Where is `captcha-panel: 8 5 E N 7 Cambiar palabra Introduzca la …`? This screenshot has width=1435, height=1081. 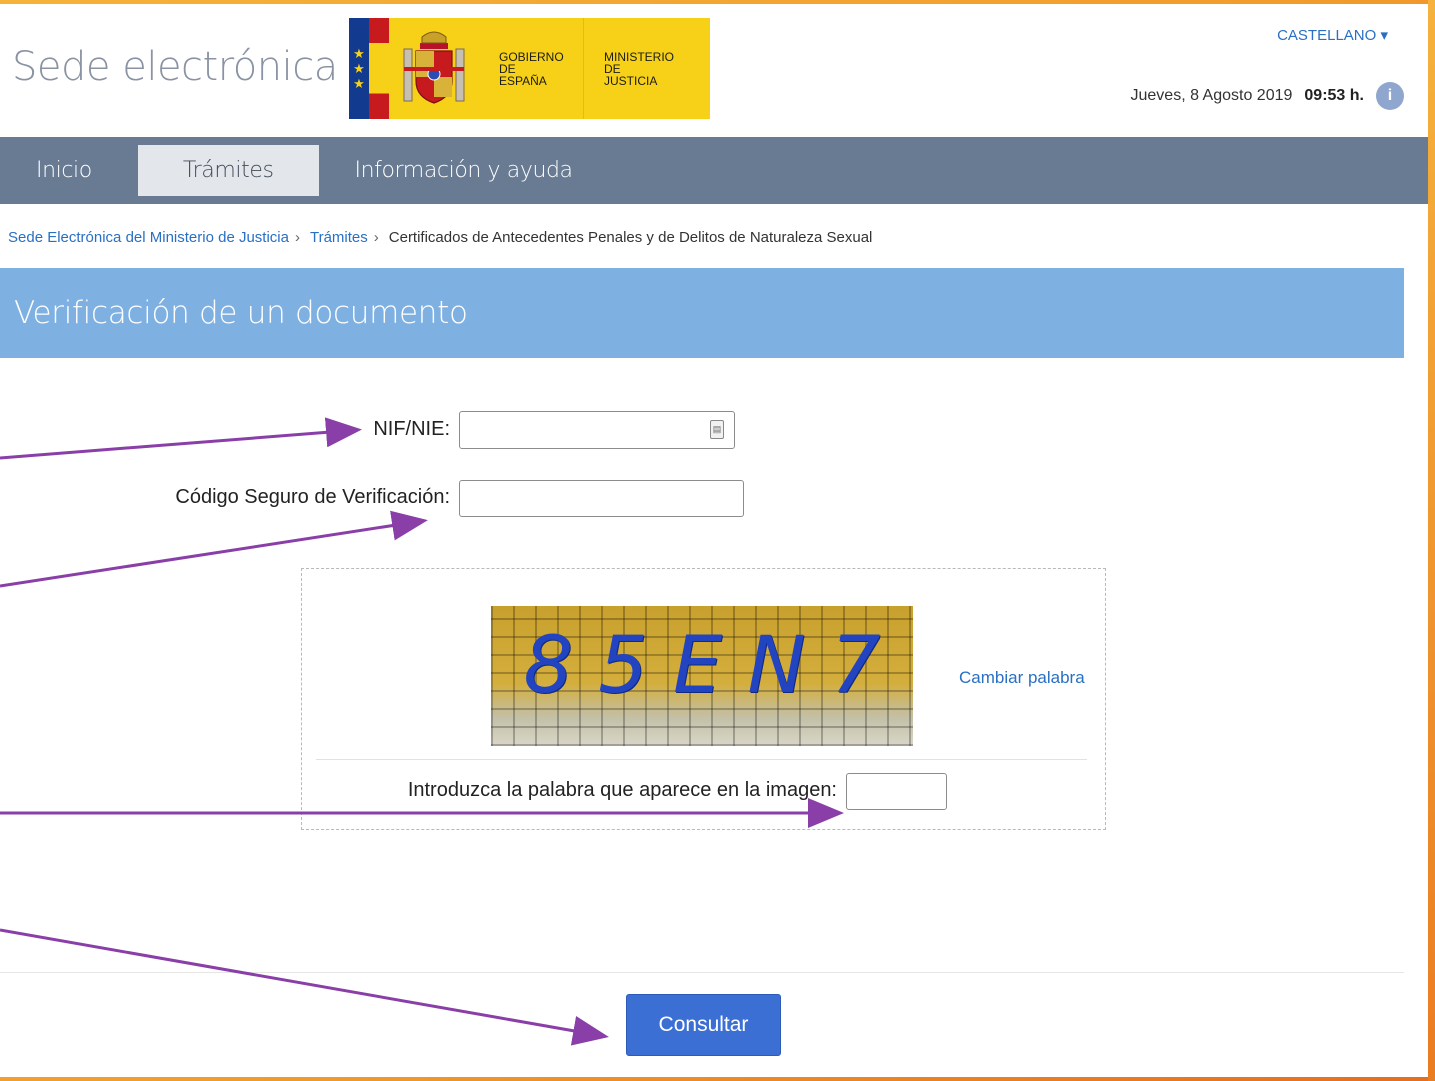 captcha-panel: 8 5 E N 7 Cambiar palabra Introduzca la … is located at coordinates (703, 699).